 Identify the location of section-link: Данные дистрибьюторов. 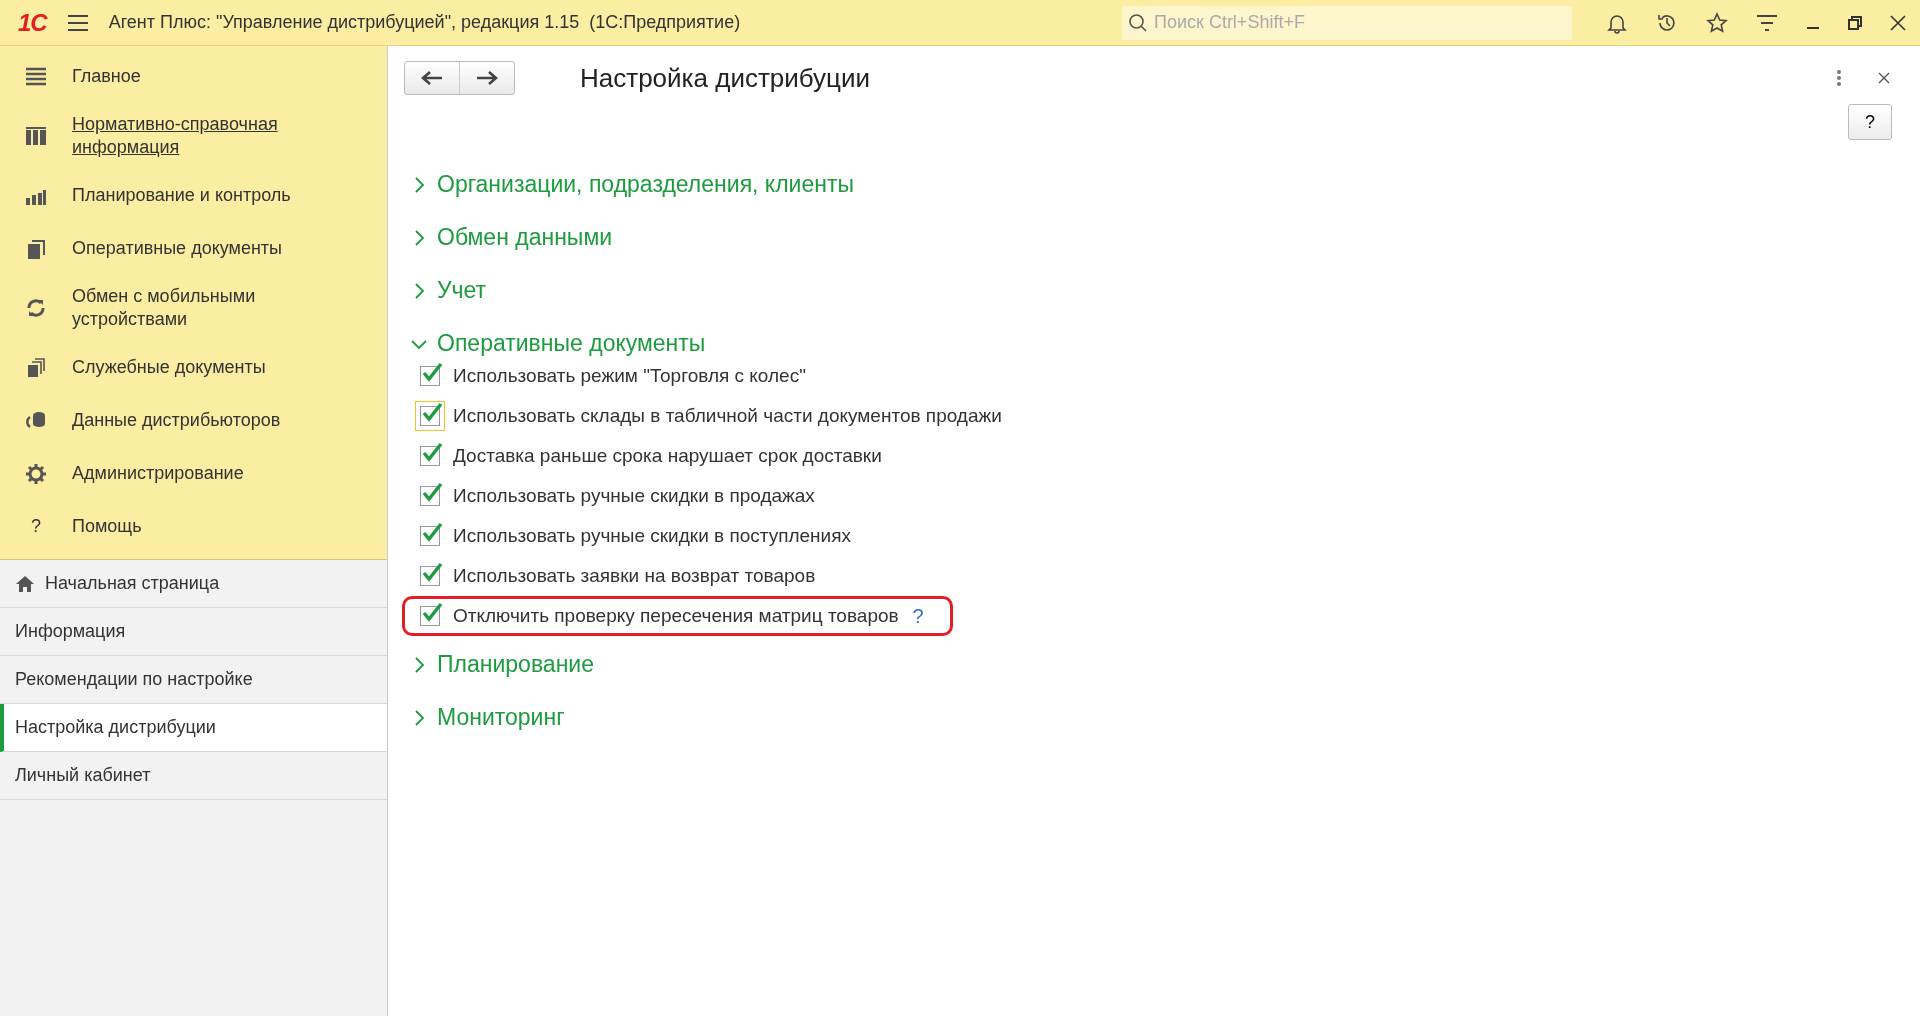
(186, 420).